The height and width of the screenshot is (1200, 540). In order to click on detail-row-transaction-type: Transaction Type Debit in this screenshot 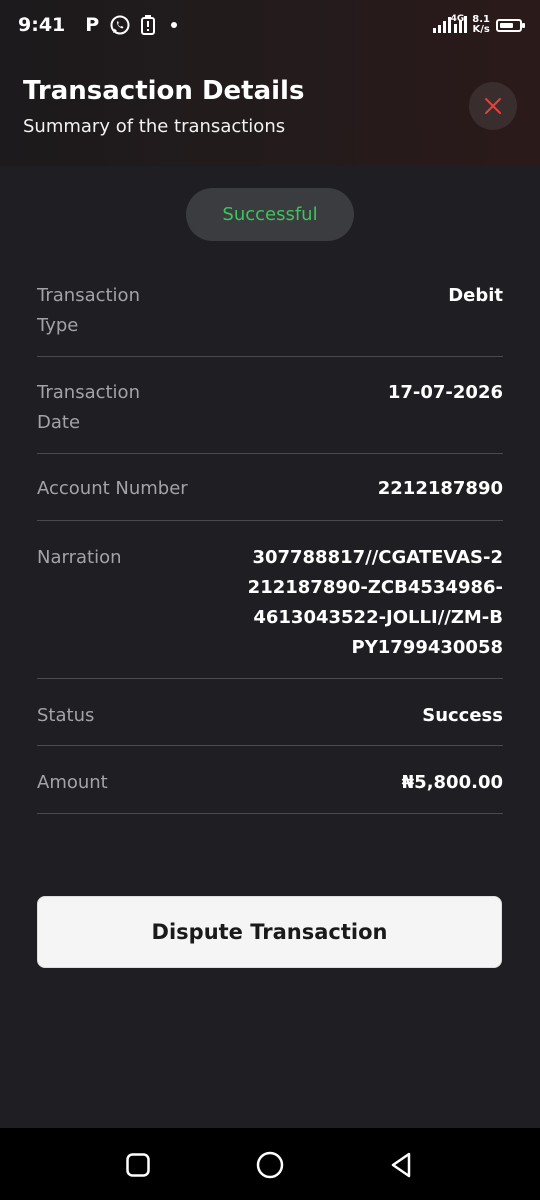, I will do `click(270, 313)`.